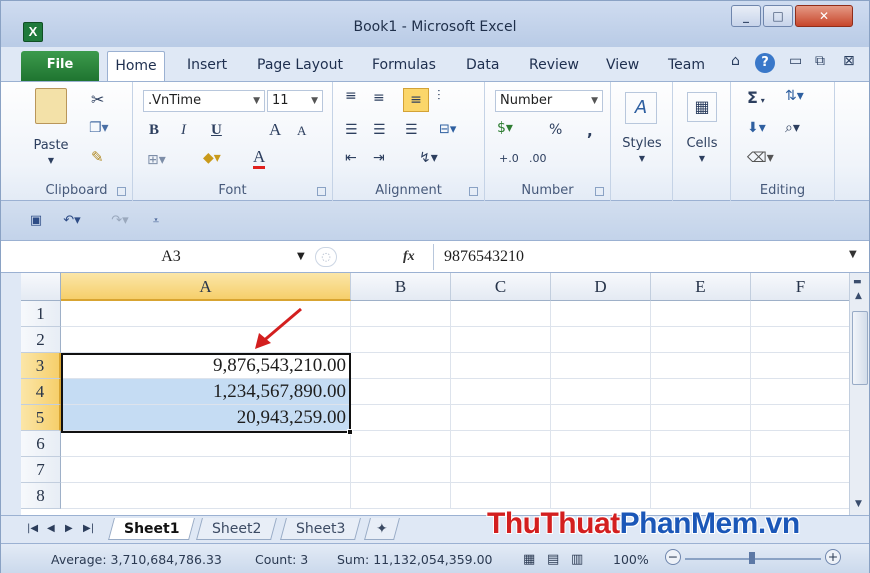 The width and height of the screenshot is (870, 573). What do you see at coordinates (206, 470) in the screenshot?
I see `cell-a7` at bounding box center [206, 470].